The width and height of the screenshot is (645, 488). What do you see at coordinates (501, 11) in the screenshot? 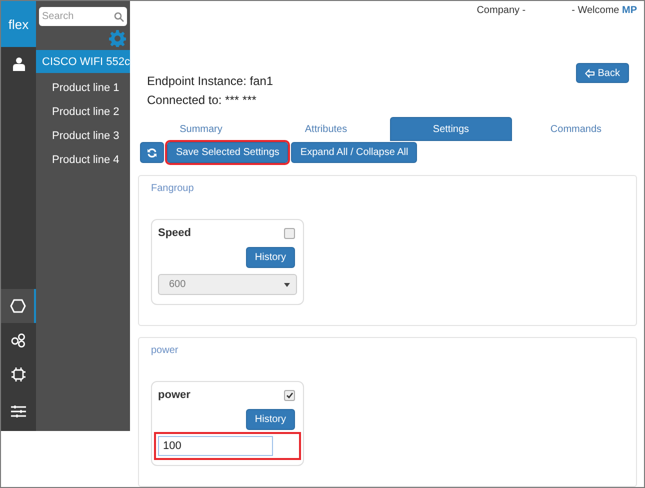
I see `company-label: Company -` at bounding box center [501, 11].